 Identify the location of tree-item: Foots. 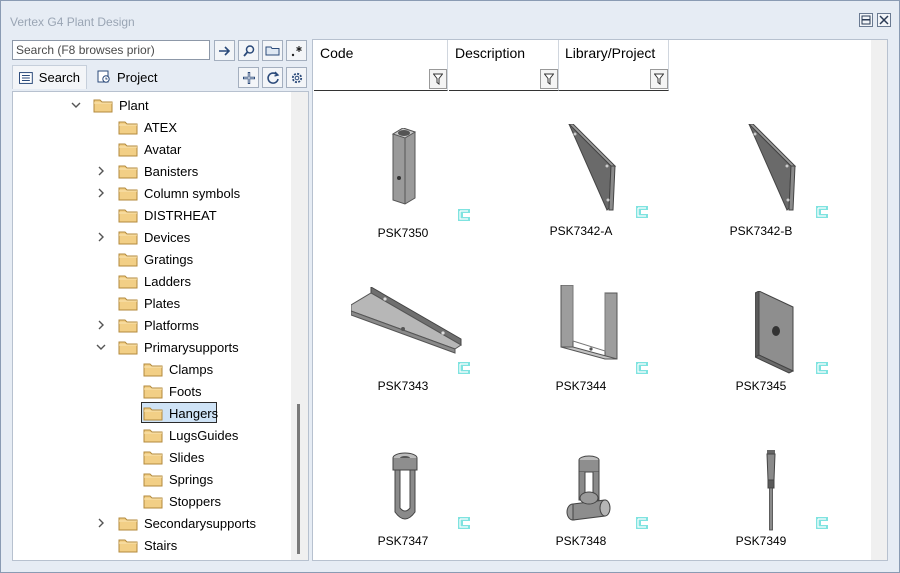
(172, 391).